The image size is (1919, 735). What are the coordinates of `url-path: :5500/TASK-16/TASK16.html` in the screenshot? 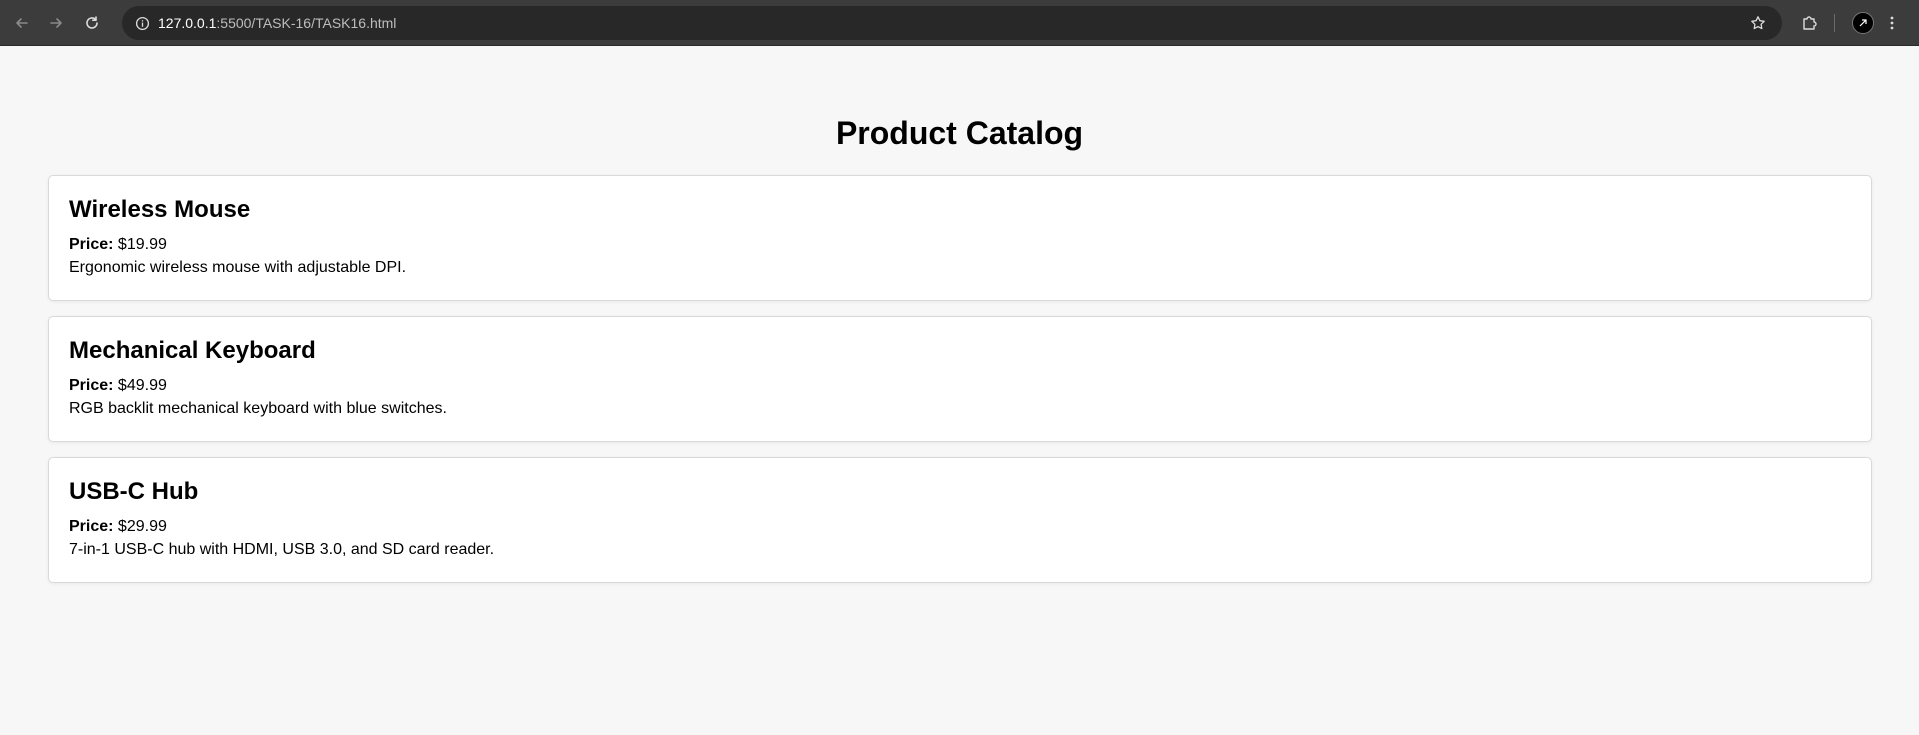 It's located at (306, 23).